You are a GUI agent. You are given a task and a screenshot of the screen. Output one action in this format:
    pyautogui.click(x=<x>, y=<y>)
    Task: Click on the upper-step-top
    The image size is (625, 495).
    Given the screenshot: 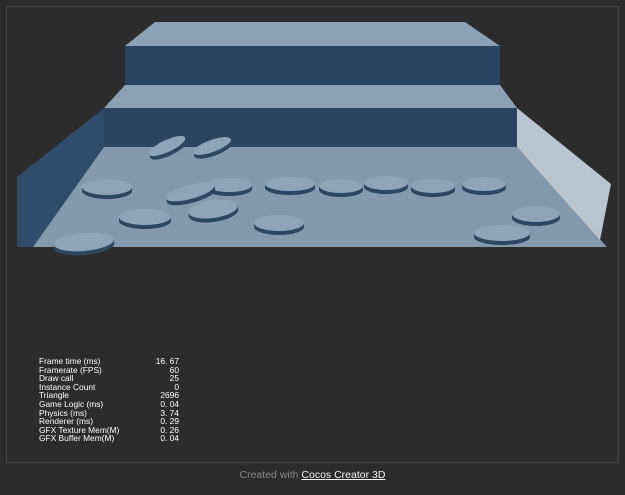 What is the action you would take?
    pyautogui.click(x=312, y=34)
    